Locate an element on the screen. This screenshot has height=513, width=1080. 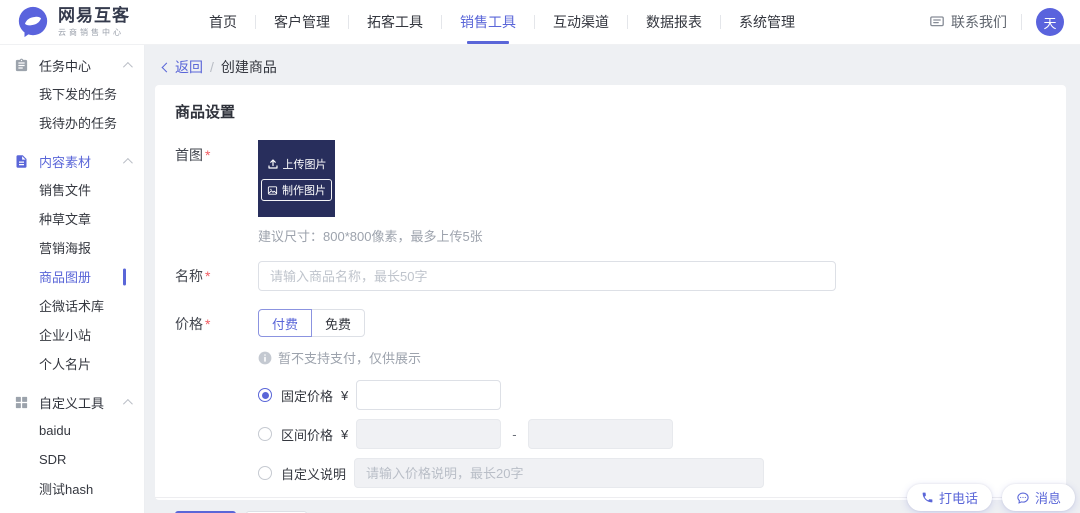
sidebar-group-task-center: 任务中心 is located at coordinates (72, 65).